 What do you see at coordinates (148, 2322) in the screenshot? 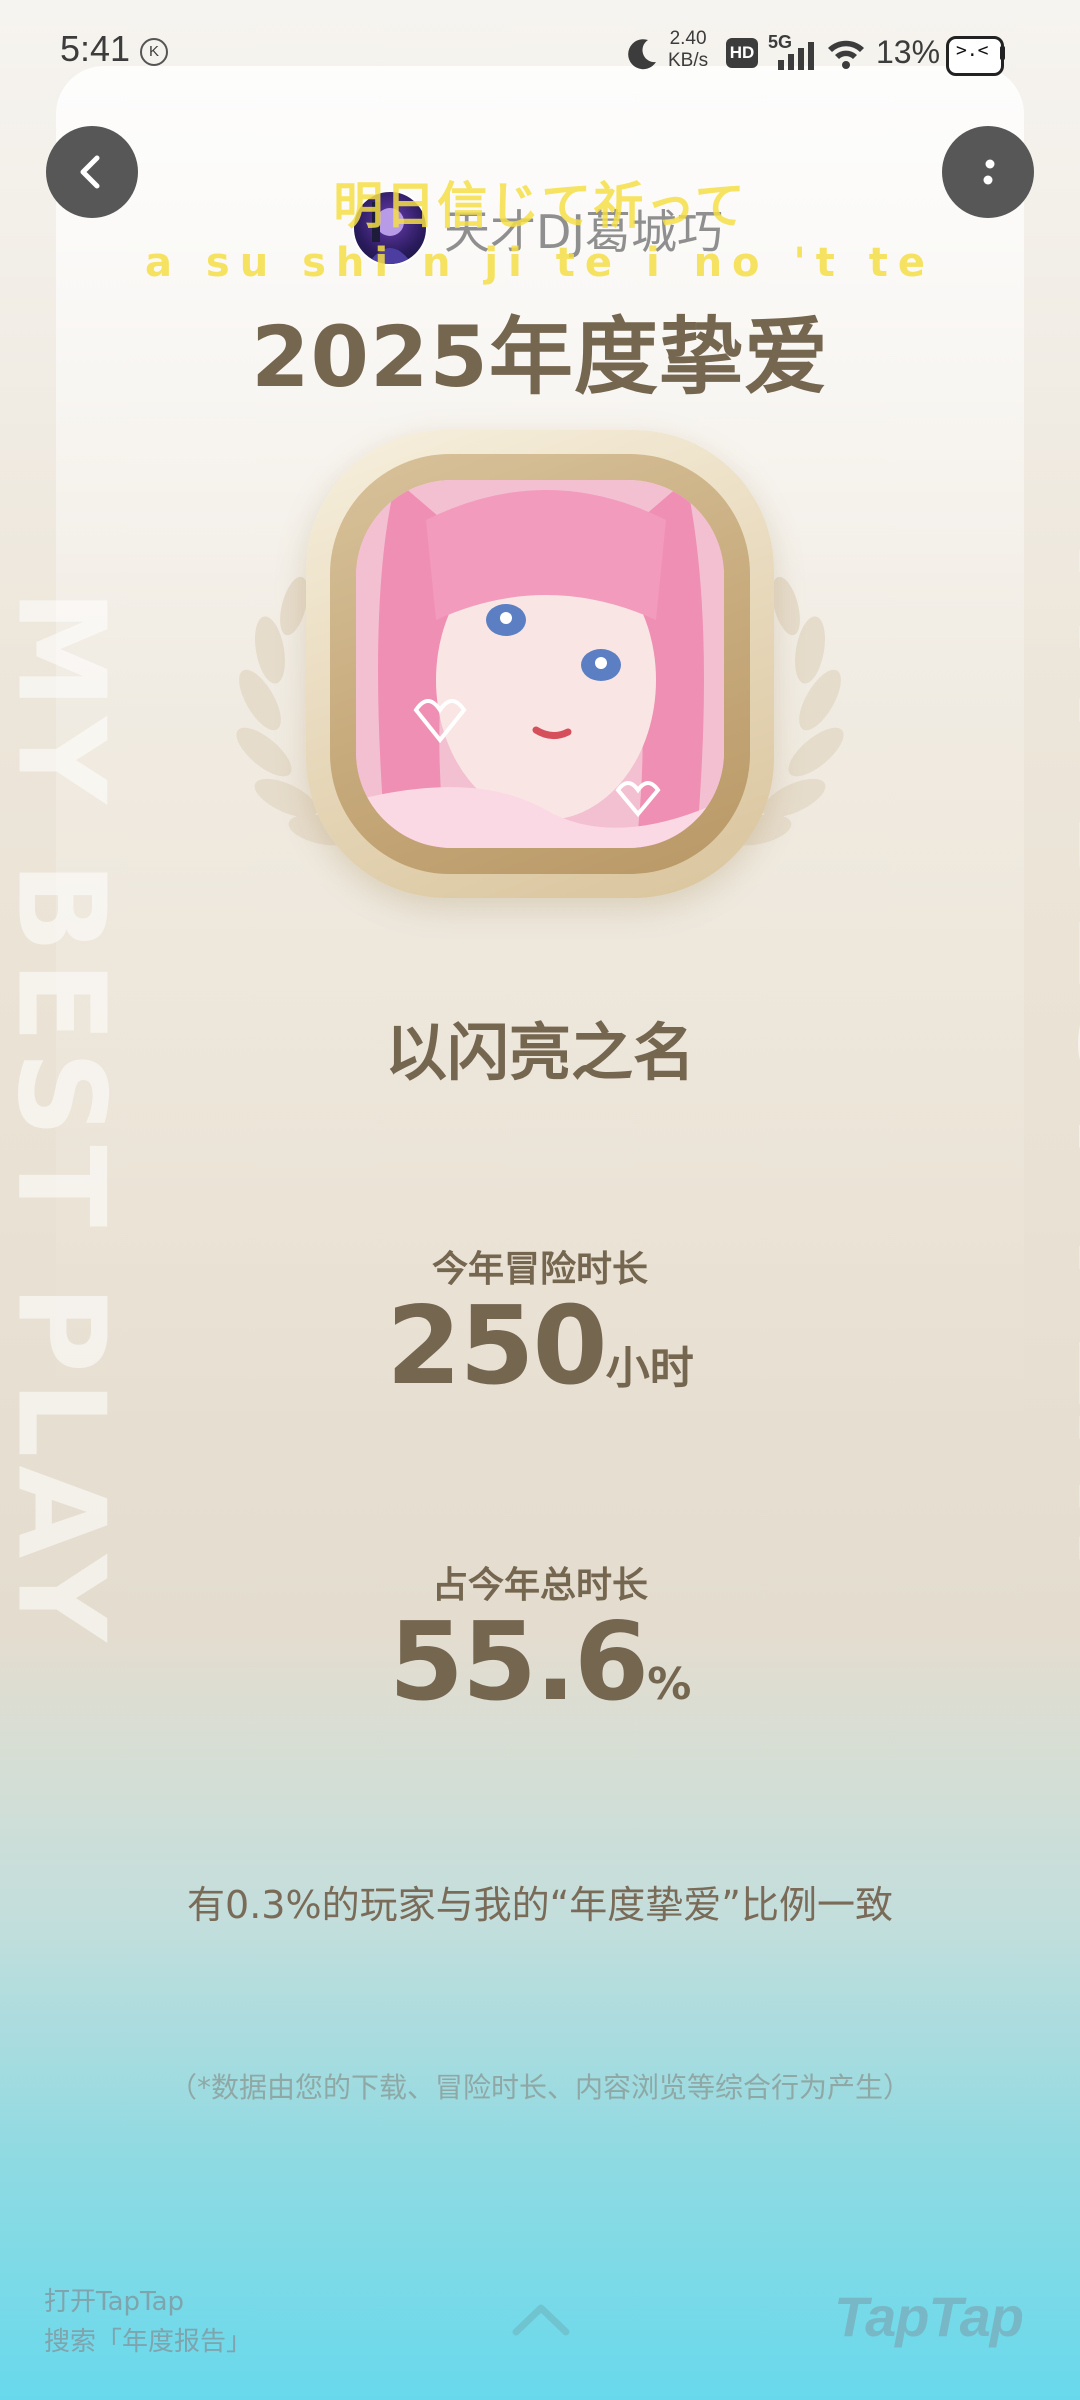
I see `search-hint: 打开TapTap 搜索「年度报告」` at bounding box center [148, 2322].